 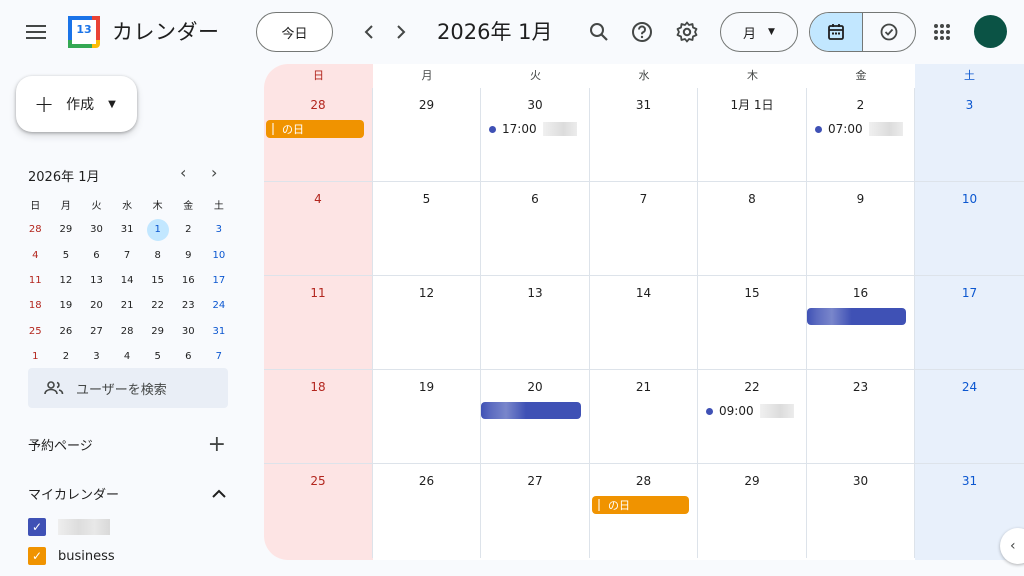 I want to click on search-button, so click(x=599, y=32).